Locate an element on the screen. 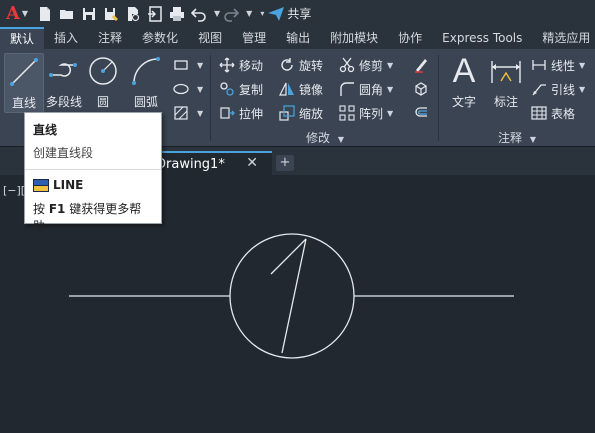  offset-button is located at coordinates (422, 113).